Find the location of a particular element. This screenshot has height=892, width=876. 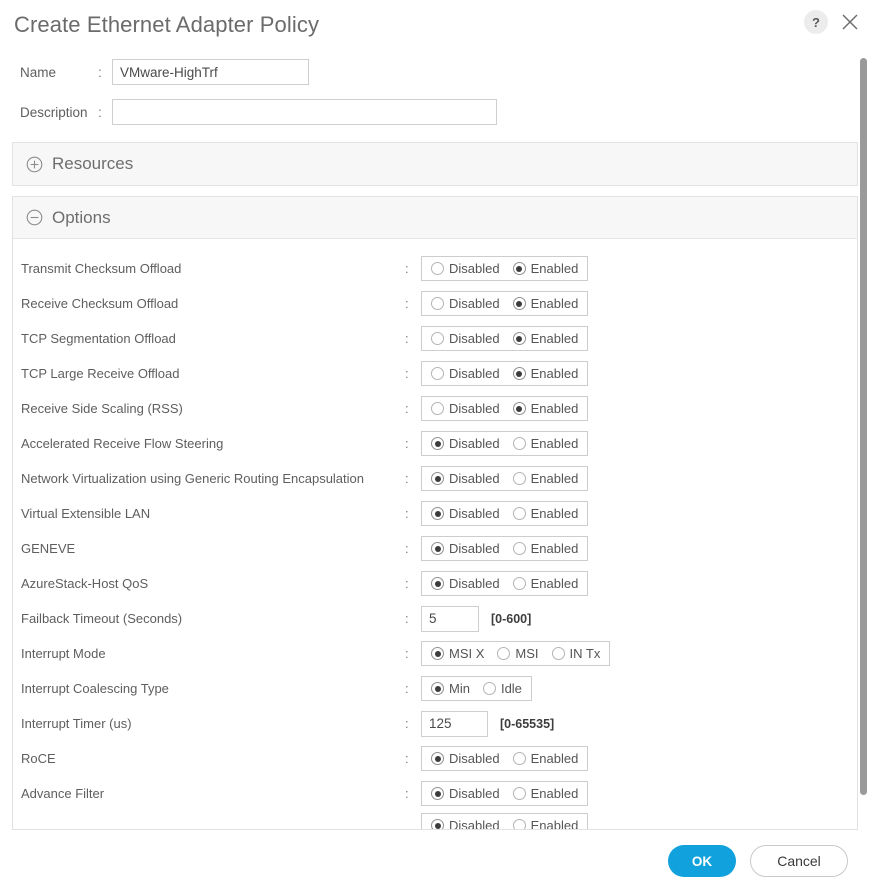

option-label: Advance Filter is located at coordinates (63, 793).